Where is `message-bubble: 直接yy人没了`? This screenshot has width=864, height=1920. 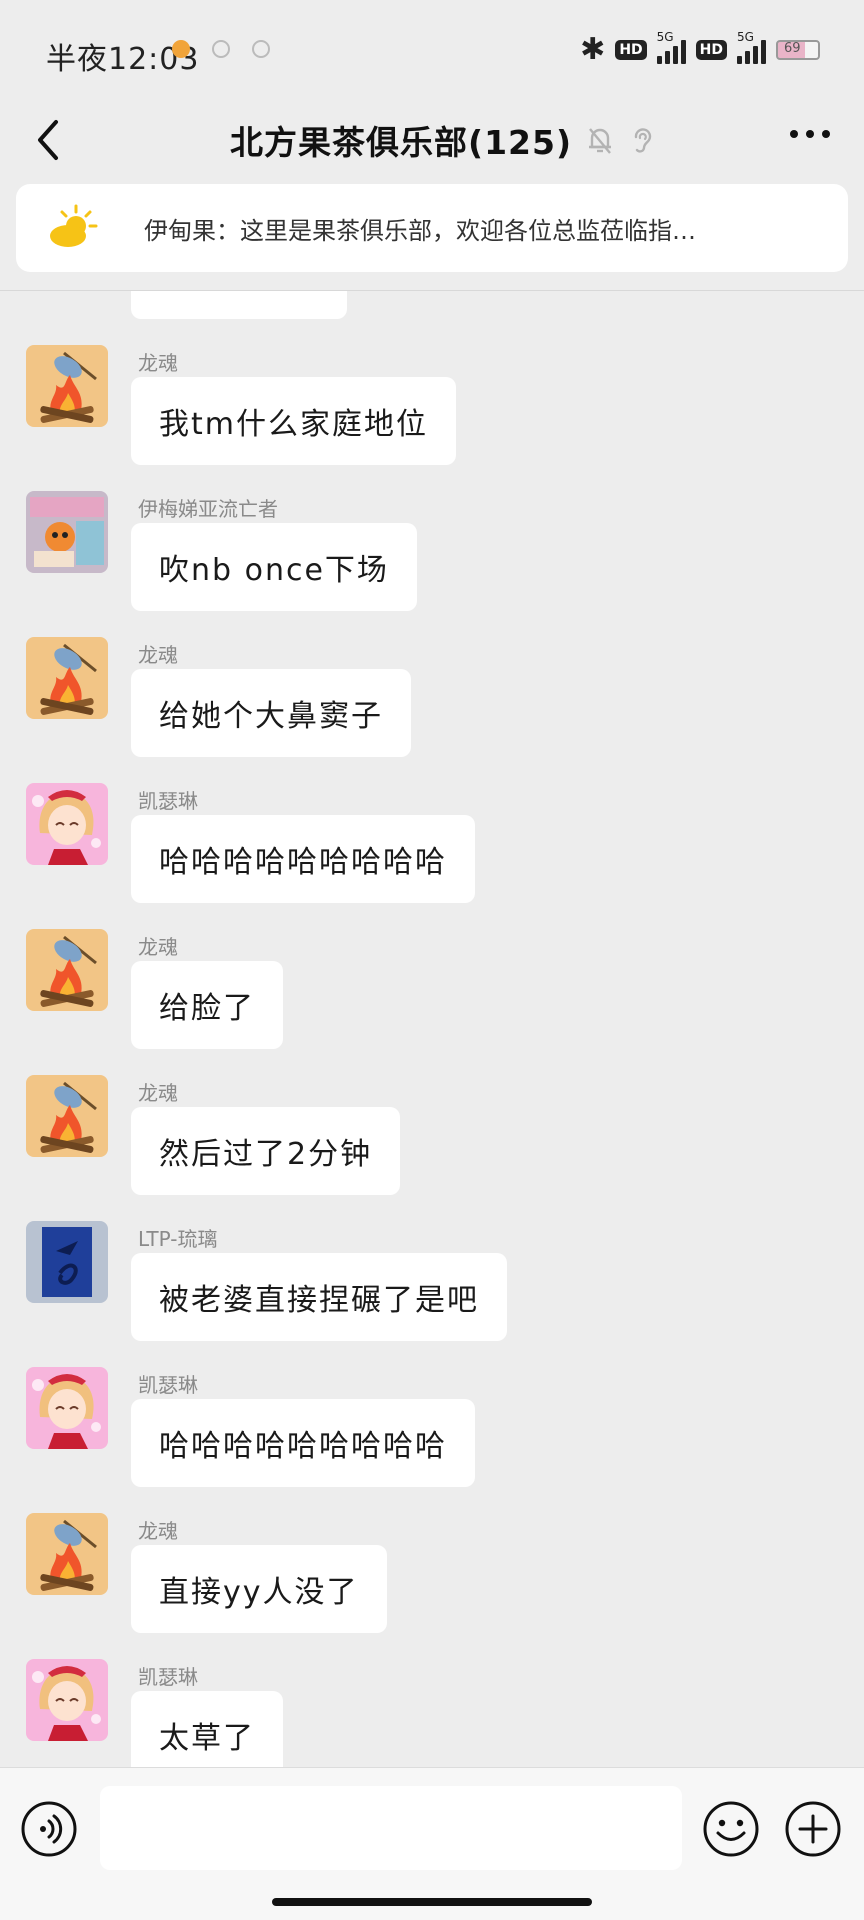
message-bubble: 直接yy人没了 is located at coordinates (259, 1589).